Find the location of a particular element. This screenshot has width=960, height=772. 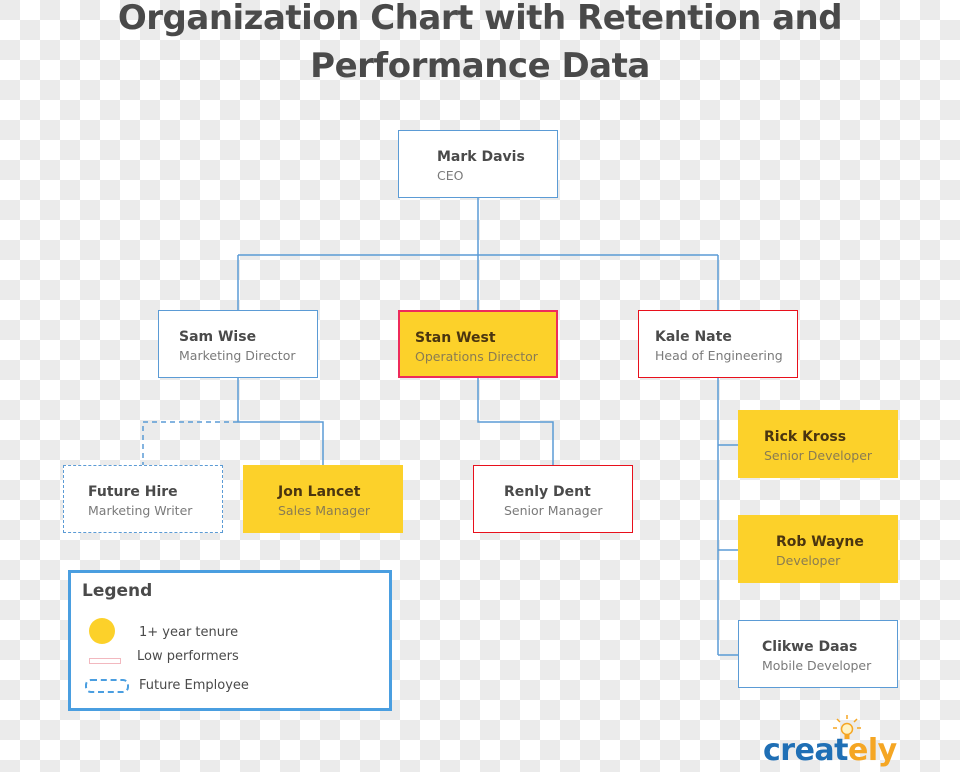

legend-label-low-performers: Low performers is located at coordinates (188, 656).